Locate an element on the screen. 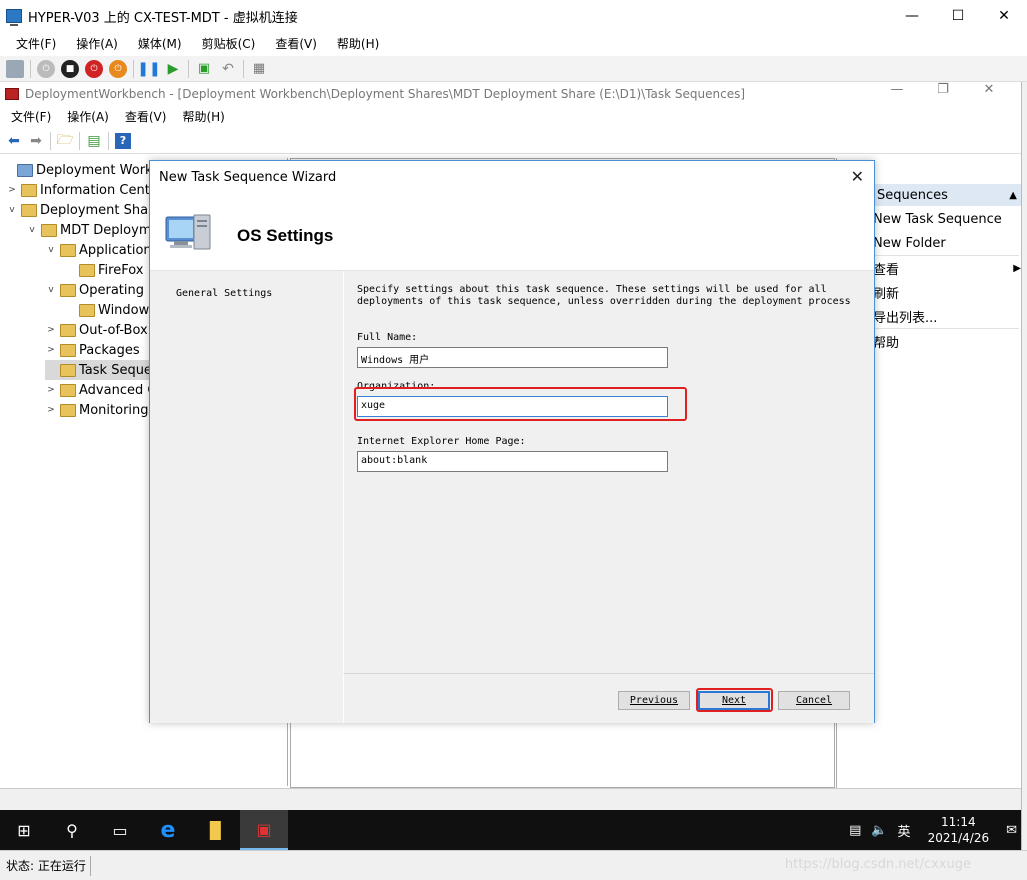 The width and height of the screenshot is (1027, 880). tree-item: v Deployment Share is located at coordinates (83, 210).